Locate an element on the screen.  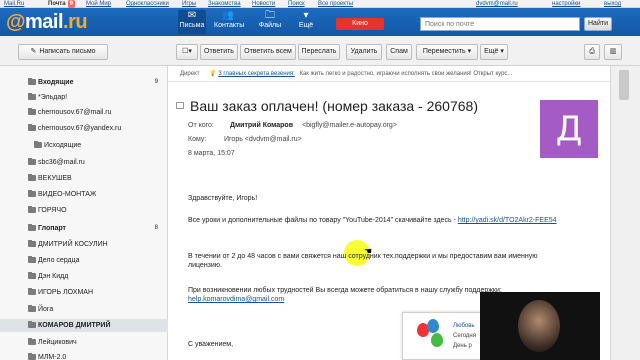
sidebar-item-komarov: КОМАРОВ ДМИТРИЙ is located at coordinates (84, 325).